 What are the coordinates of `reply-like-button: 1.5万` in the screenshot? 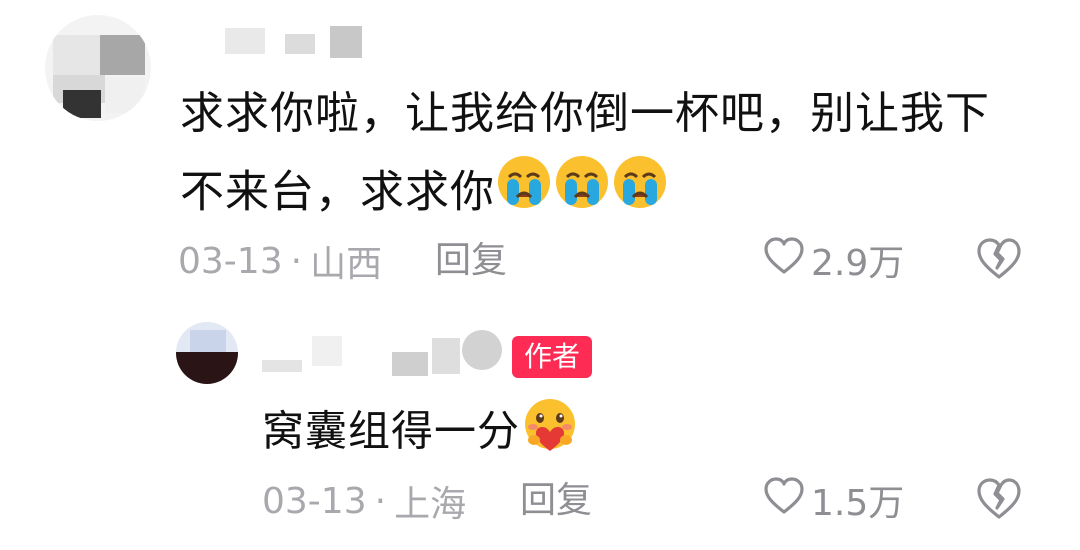 It's located at (833, 500).